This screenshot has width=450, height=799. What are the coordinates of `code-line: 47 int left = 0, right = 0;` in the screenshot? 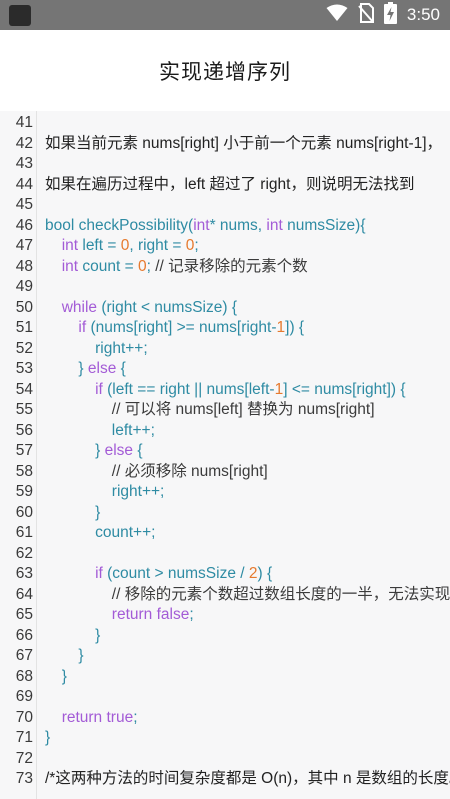 It's located at (225, 246).